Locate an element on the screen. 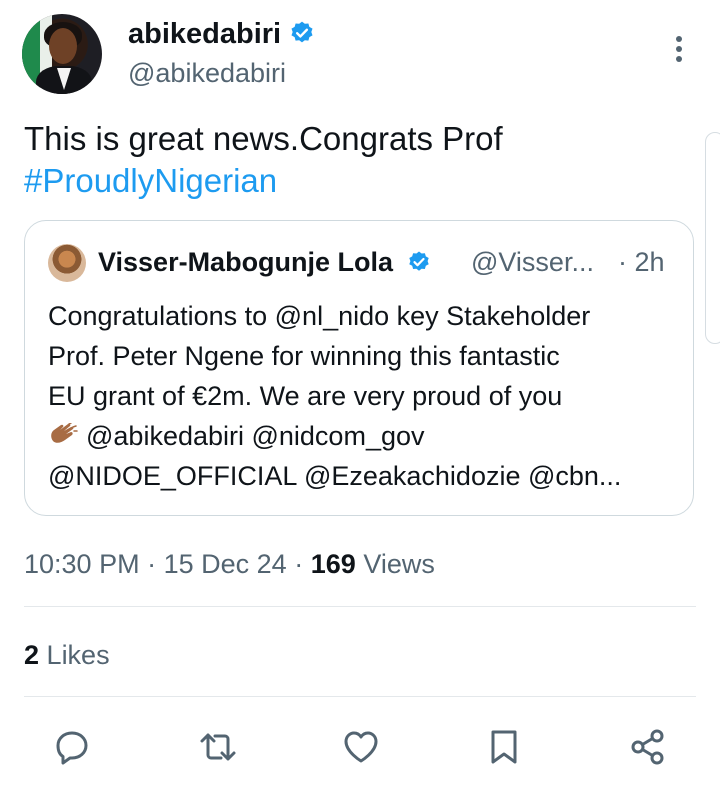 Image resolution: width=720 pixels, height=789 pixels. quoted-author-name: Visser-Mabogunje Lola is located at coordinates (264, 262).